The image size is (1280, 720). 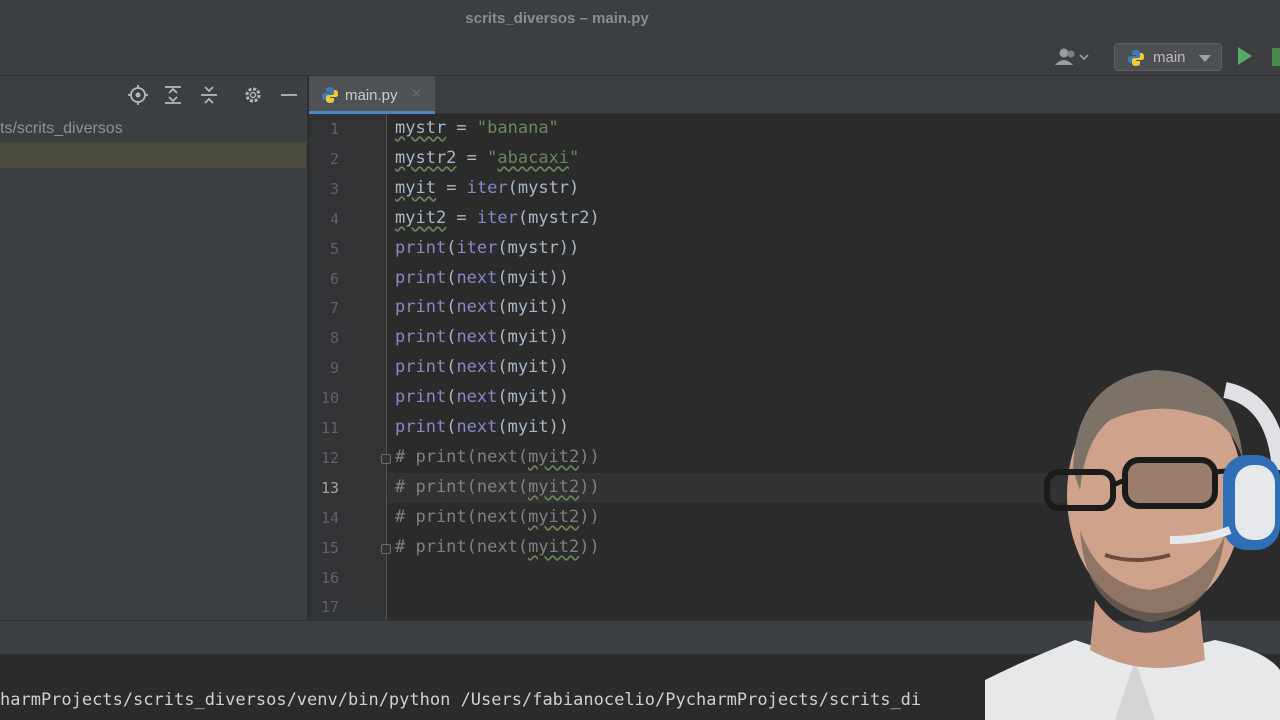 I want to click on code-line: myit = iter(mystr), so click(x=487, y=188).